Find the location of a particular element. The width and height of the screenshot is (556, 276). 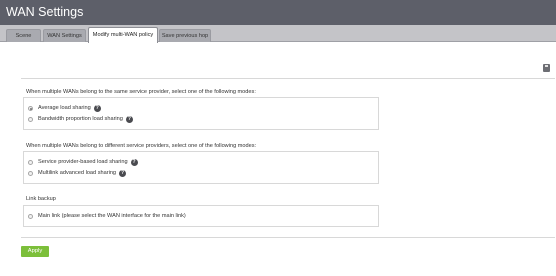

option-label: Average load sharing is located at coordinates (64, 108).